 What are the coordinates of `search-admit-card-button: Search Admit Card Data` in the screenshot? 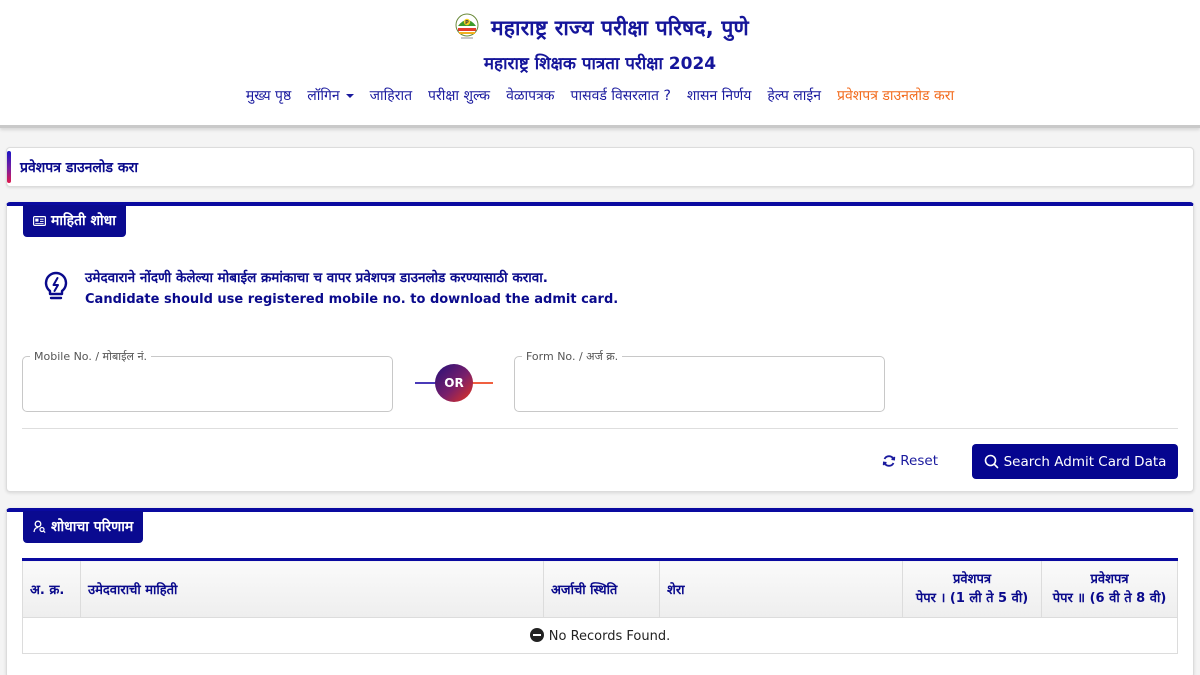 It's located at (1075, 461).